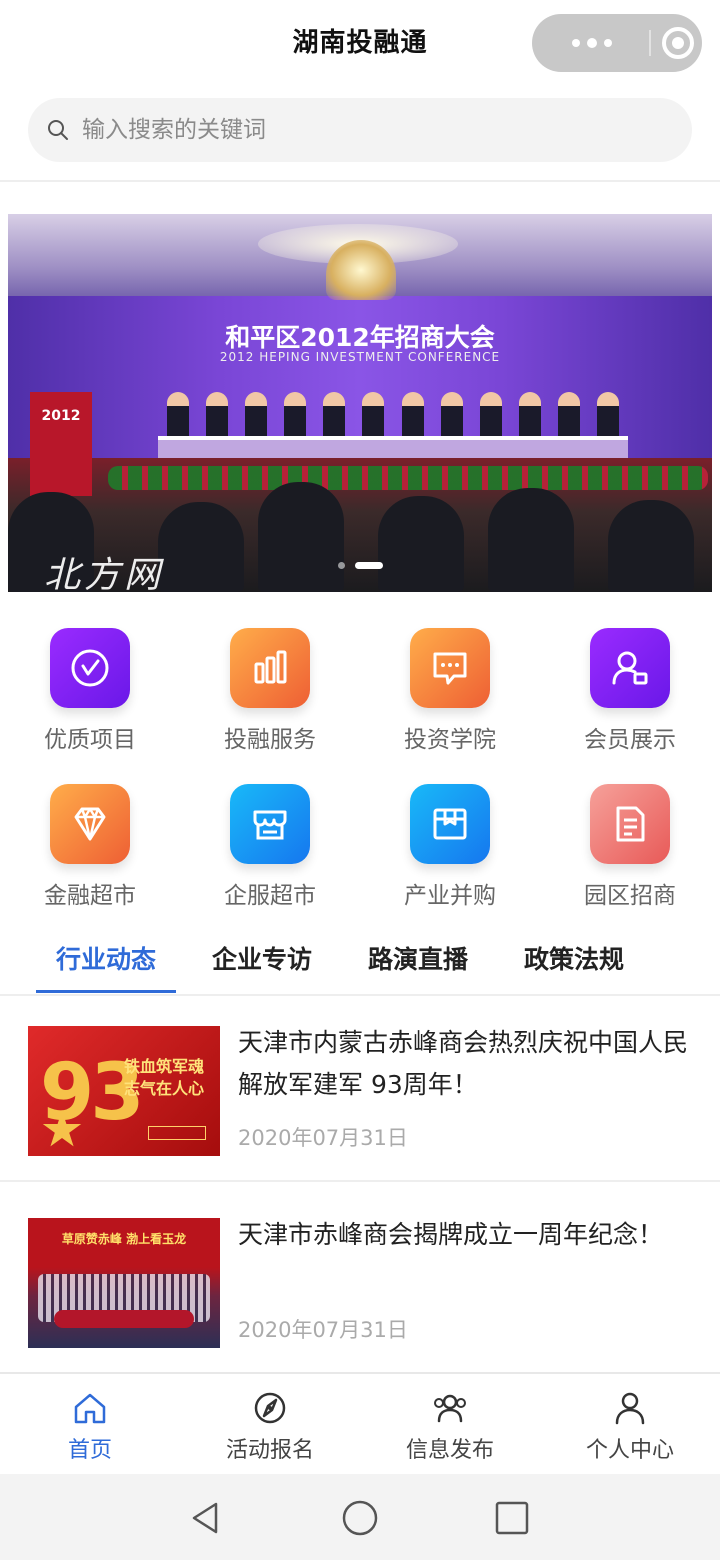 Image resolution: width=720 pixels, height=1560 pixels. I want to click on grid-item-industry-ma: 产业并购, so click(450, 850).